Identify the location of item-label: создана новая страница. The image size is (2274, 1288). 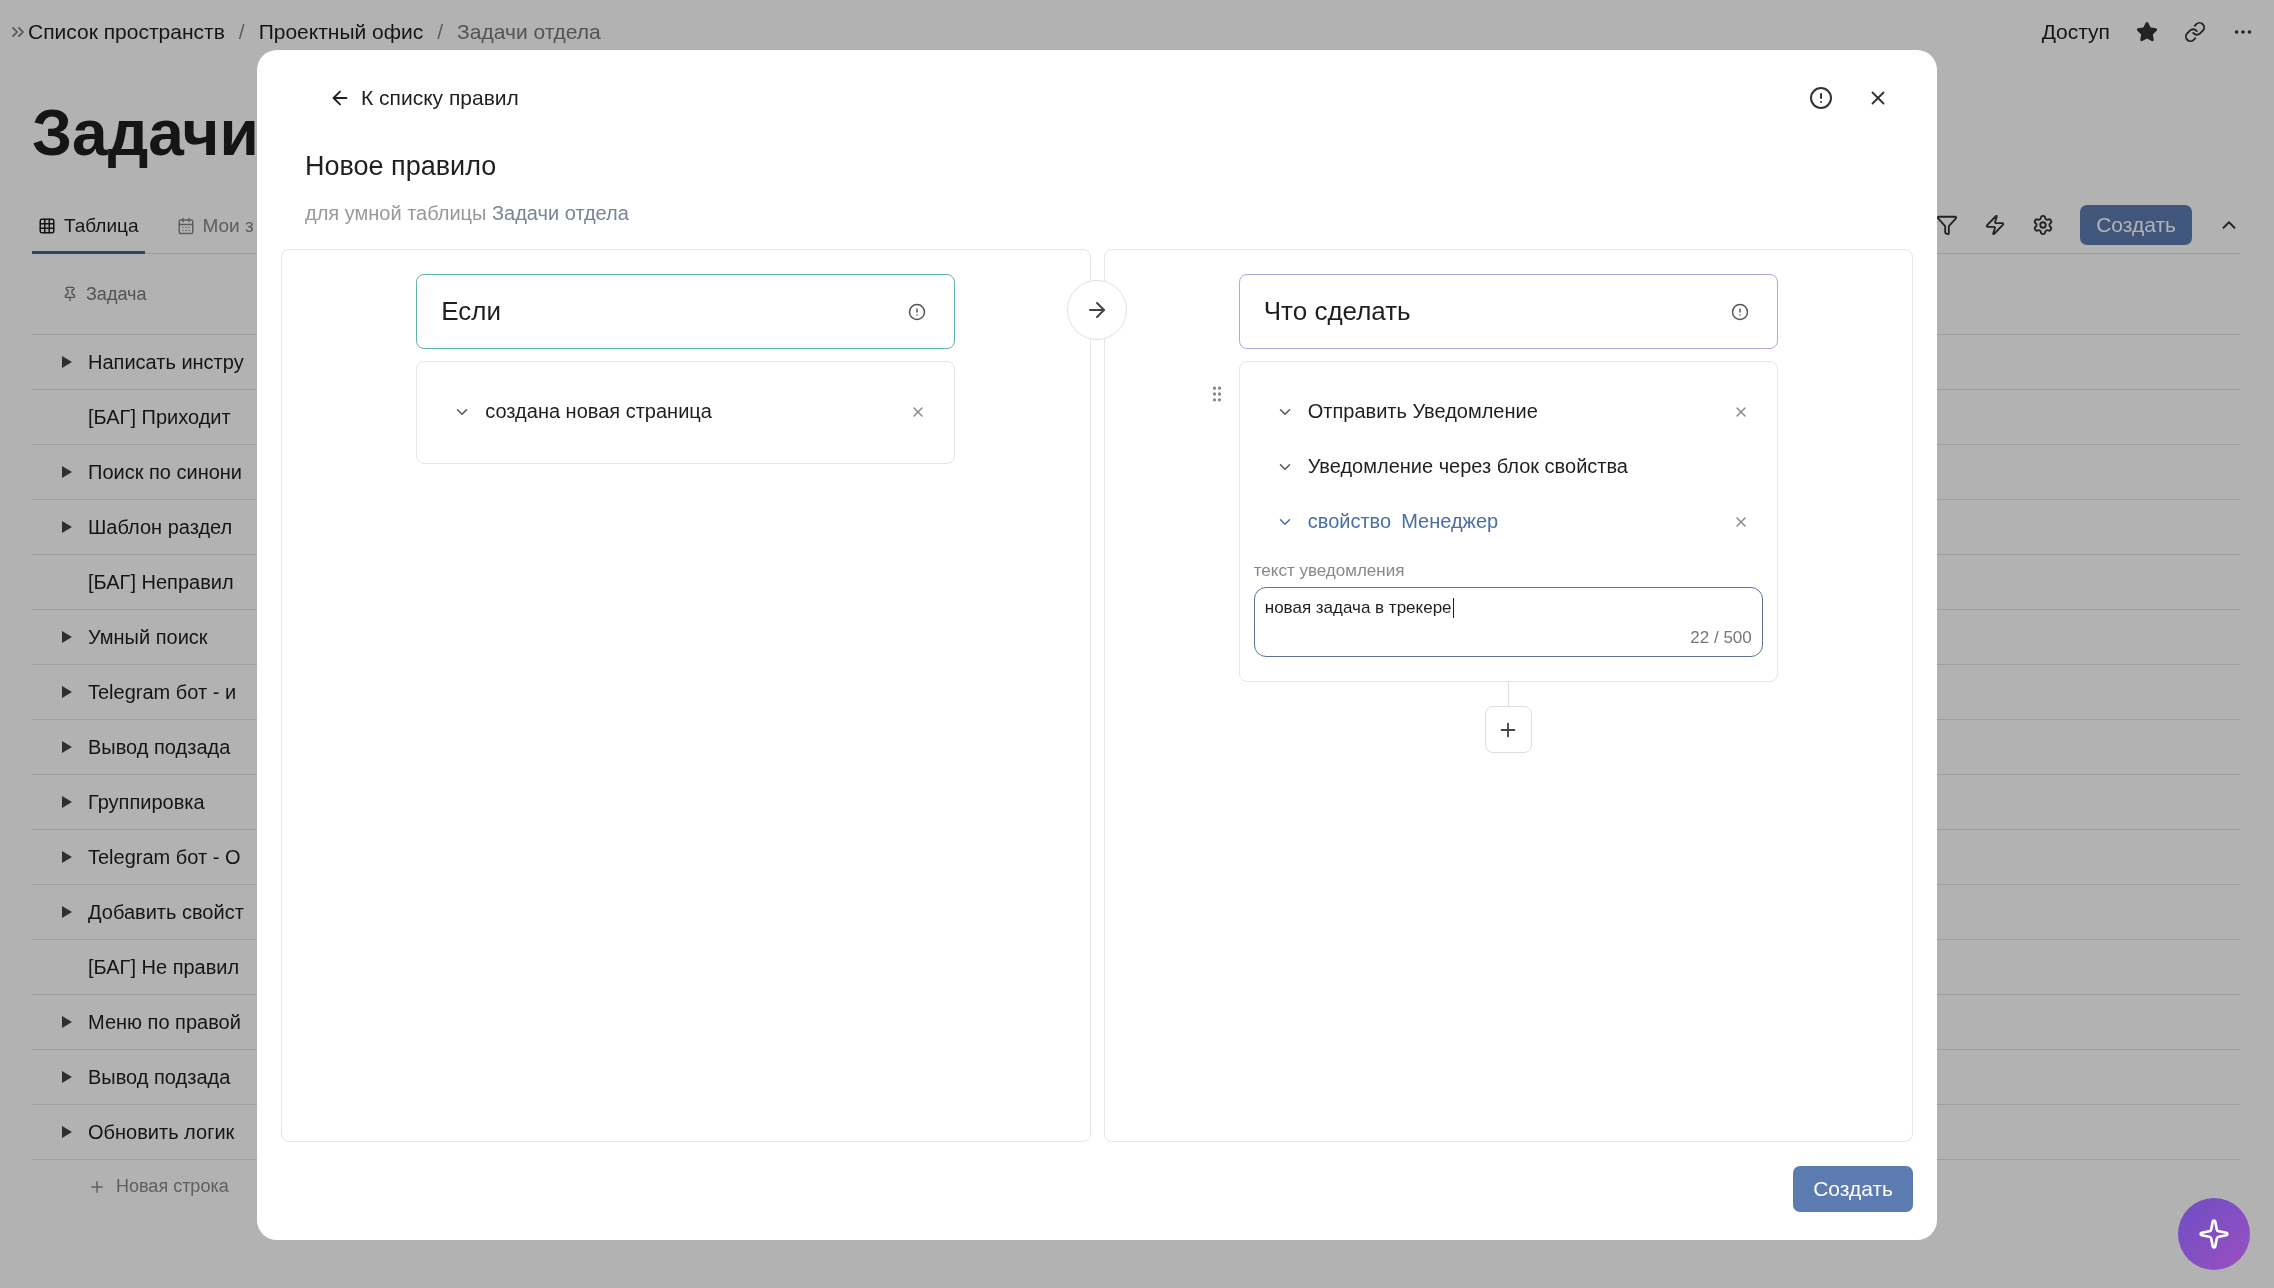
(691, 412).